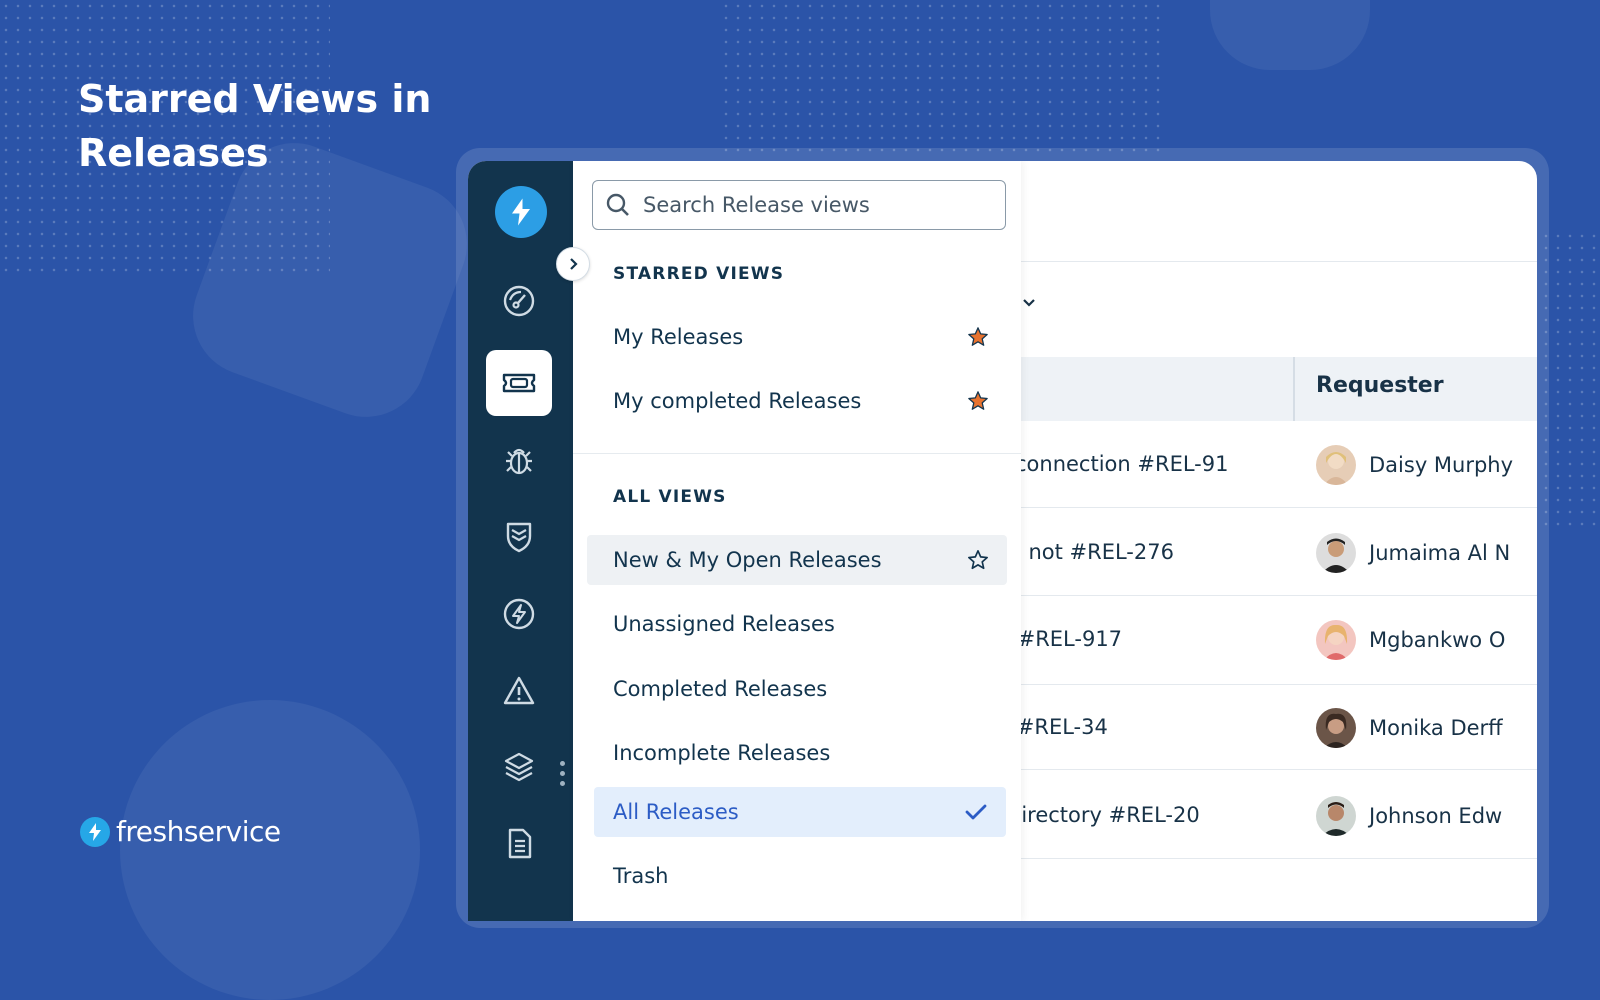 This screenshot has width=1600, height=1000. I want to click on bolt-circle-icon, so click(519, 614).